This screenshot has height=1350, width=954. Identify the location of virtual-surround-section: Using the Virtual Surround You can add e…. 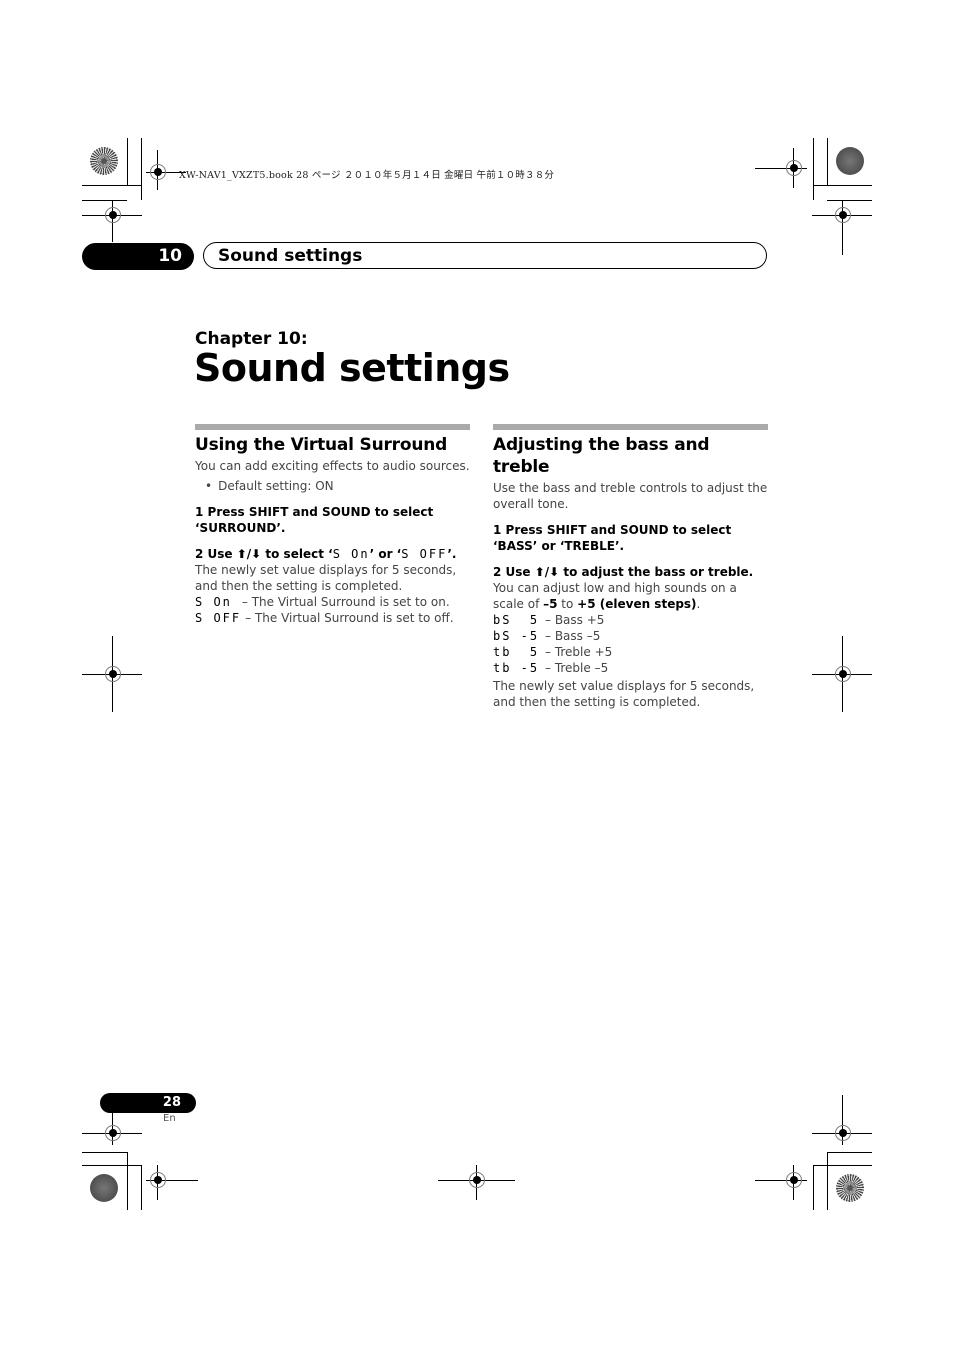
(332, 525).